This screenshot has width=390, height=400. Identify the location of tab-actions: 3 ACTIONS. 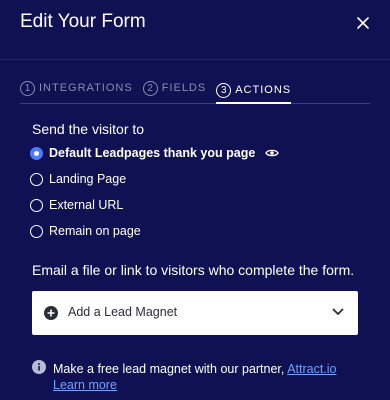
(254, 91).